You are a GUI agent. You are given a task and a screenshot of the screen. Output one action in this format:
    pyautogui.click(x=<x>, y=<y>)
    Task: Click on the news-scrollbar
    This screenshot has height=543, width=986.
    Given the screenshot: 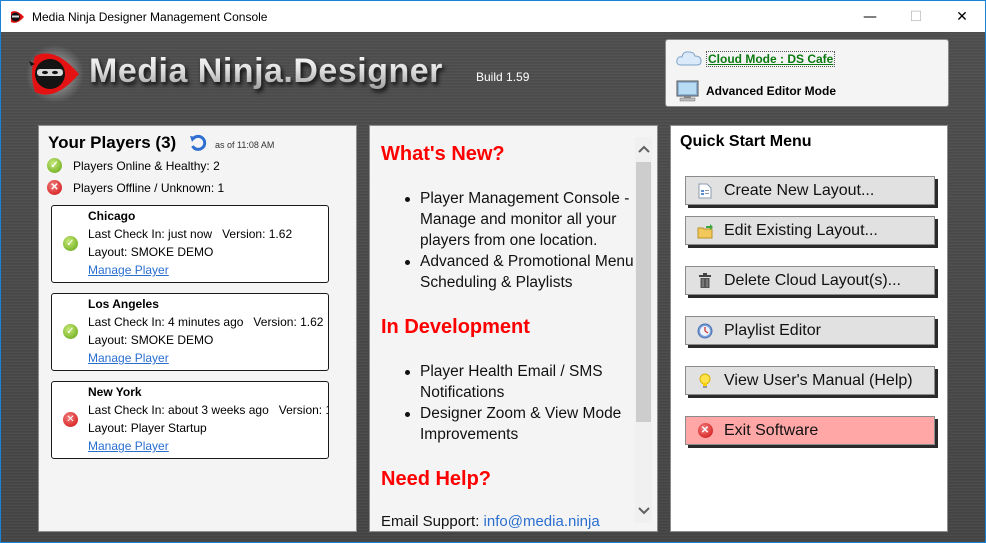 What is the action you would take?
    pyautogui.click(x=643, y=330)
    